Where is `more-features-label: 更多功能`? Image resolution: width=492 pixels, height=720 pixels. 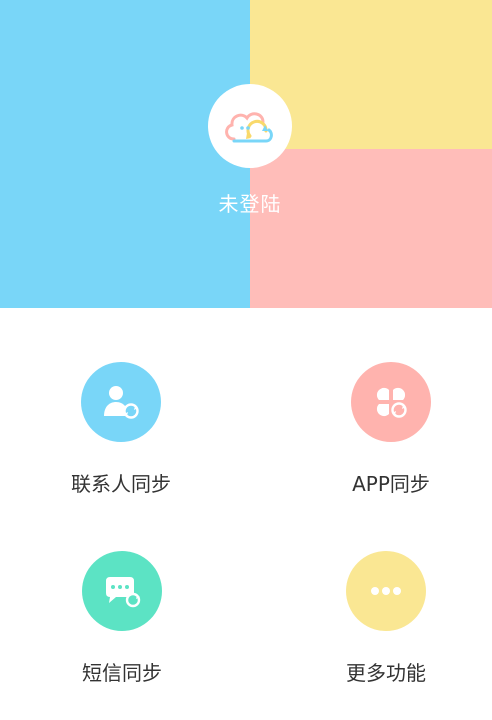 more-features-label: 更多功能 is located at coordinates (386, 673).